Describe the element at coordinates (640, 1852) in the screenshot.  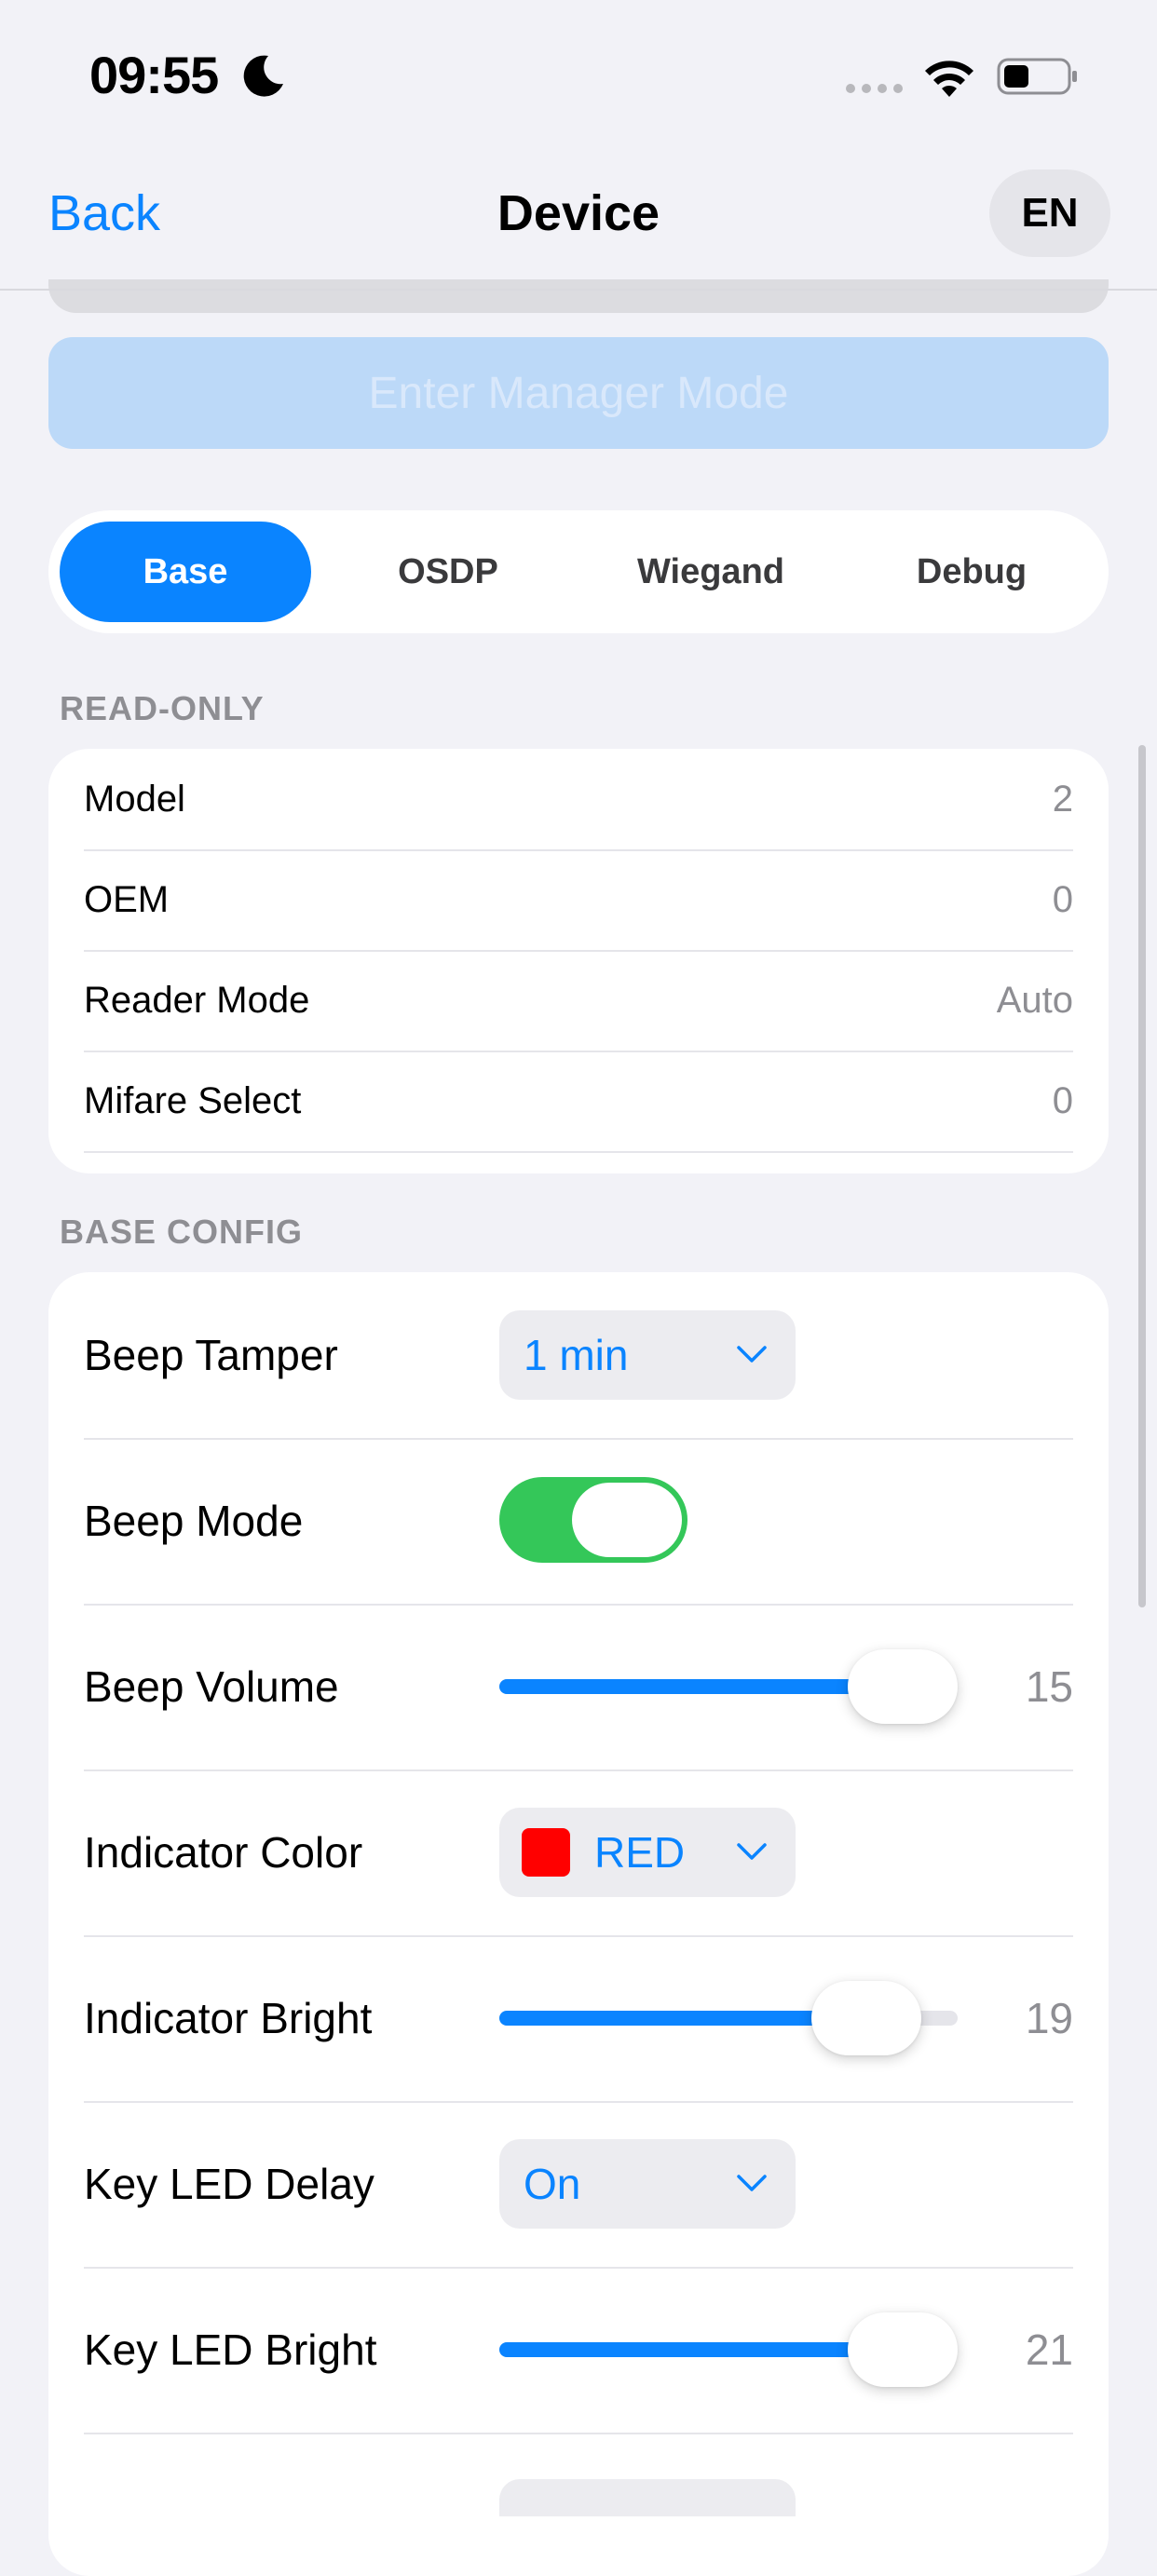
I see `dropdown-value: RED` at that location.